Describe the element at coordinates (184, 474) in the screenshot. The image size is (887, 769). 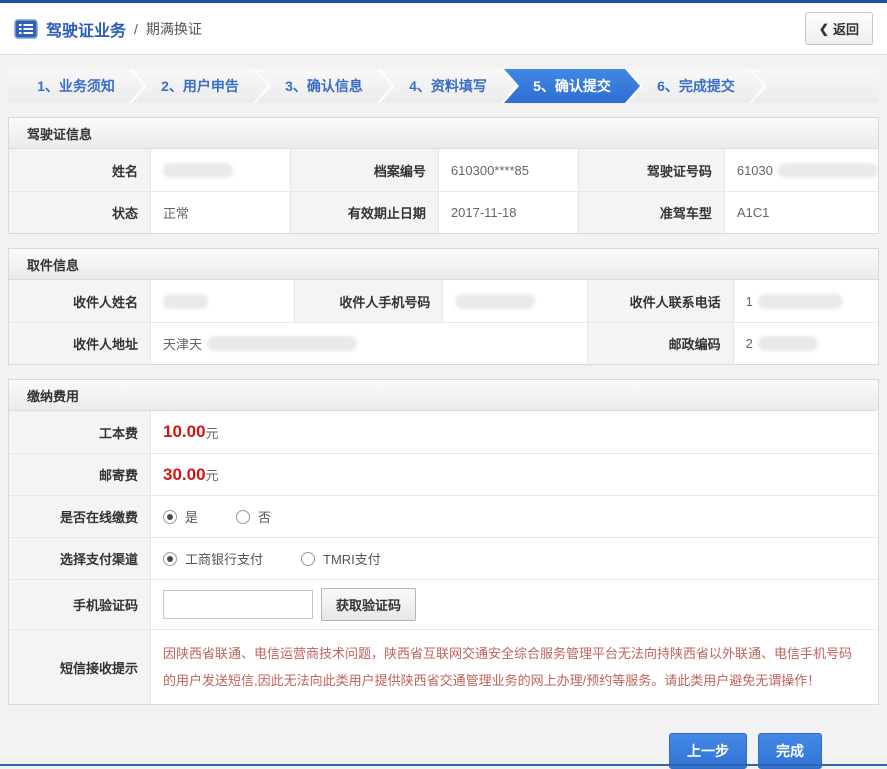
I see `mail-fee-amount: 30.00` at that location.